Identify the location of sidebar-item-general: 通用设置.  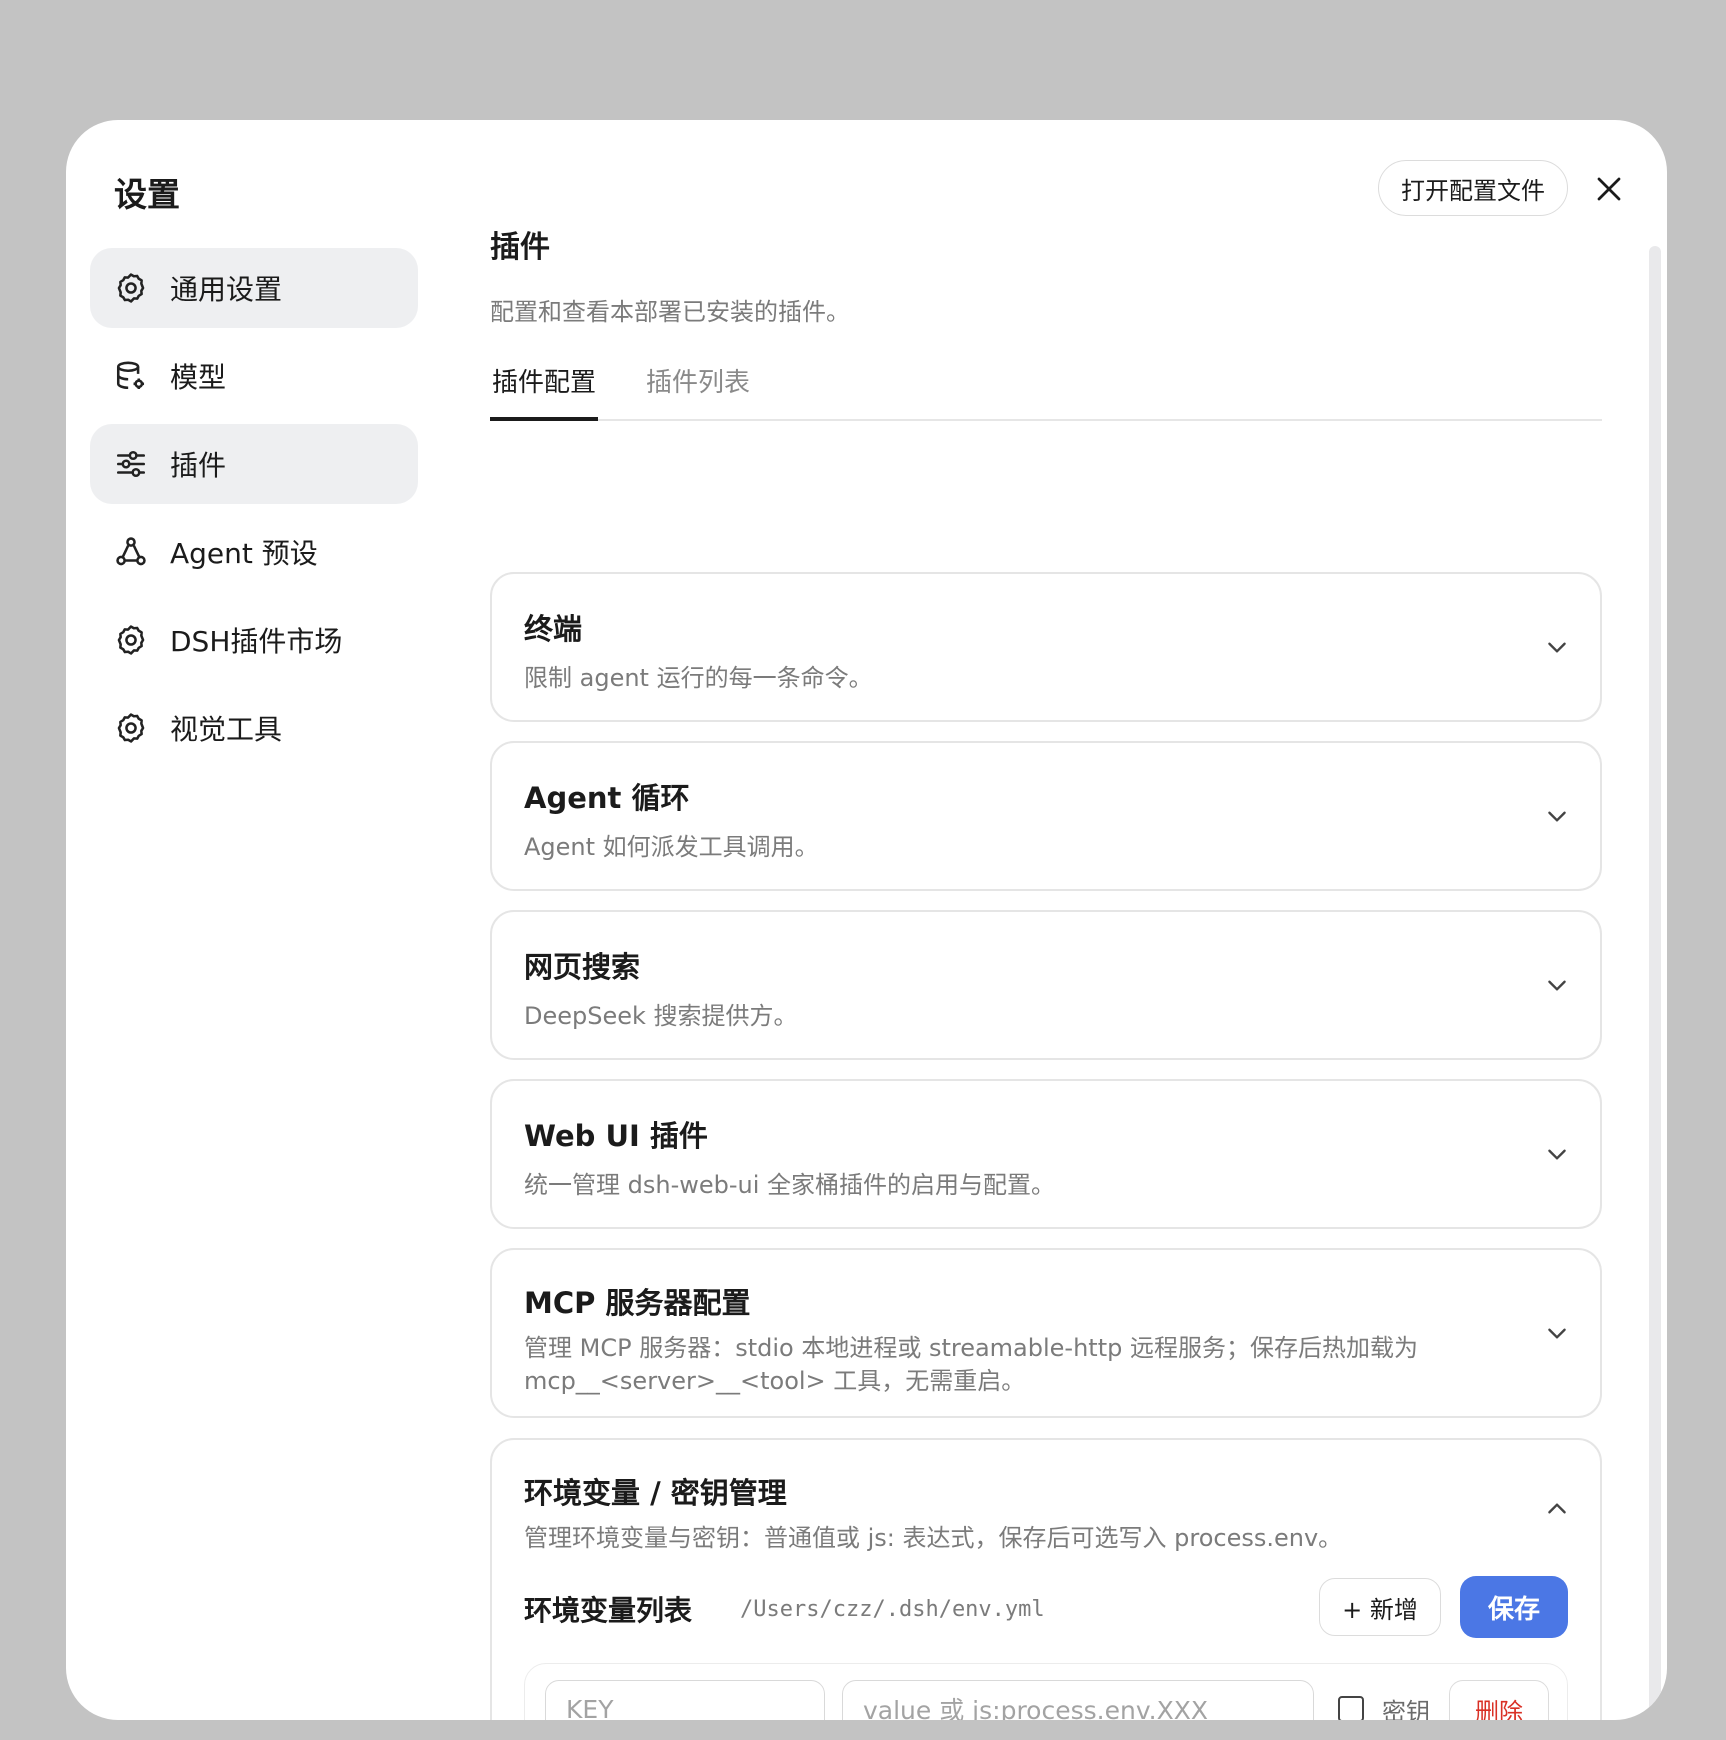
(254, 288).